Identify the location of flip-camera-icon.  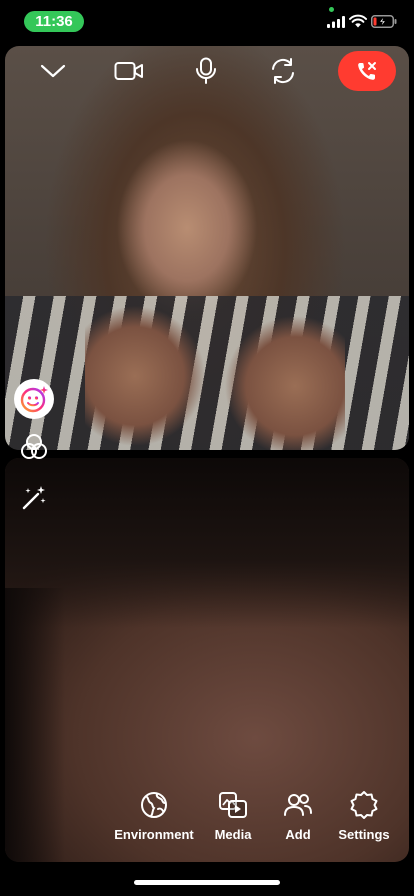
(283, 71).